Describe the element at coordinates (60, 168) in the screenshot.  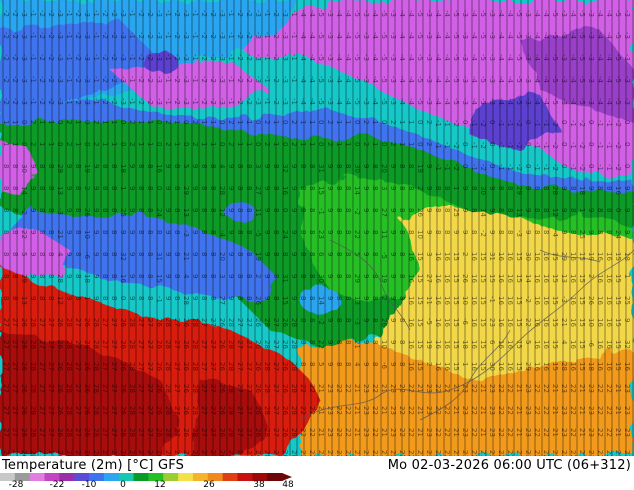
I see `contour-label: 29` at that location.